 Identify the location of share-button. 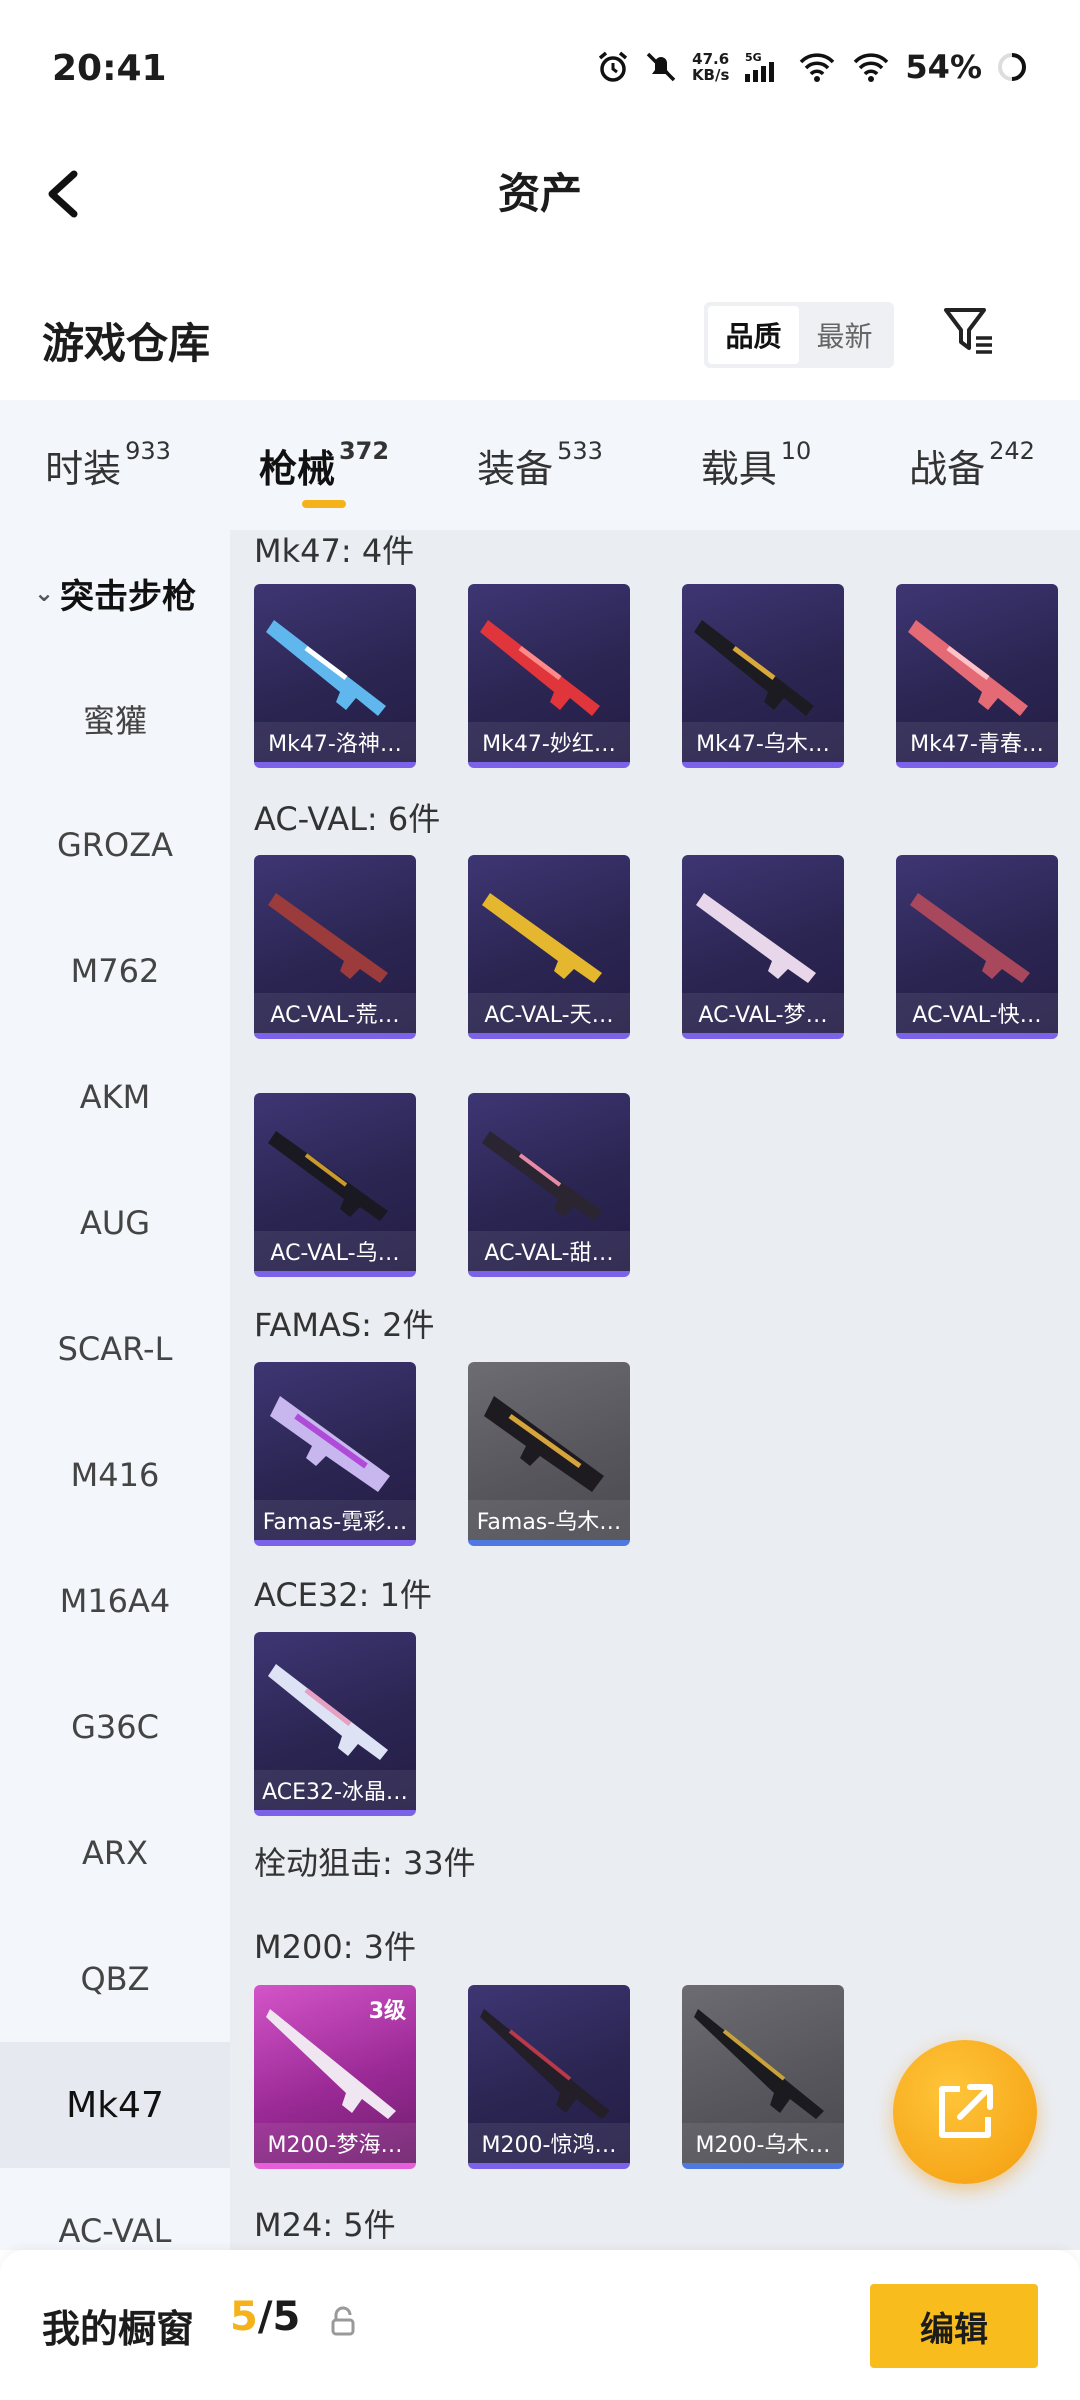
(965, 2112).